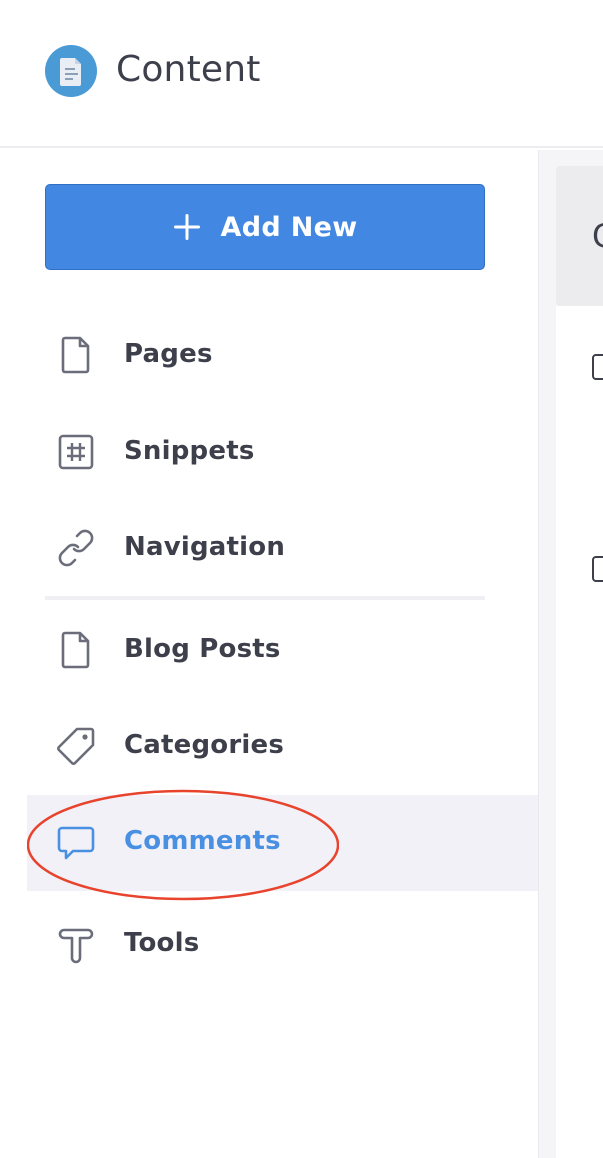 The width and height of the screenshot is (603, 1158). Describe the element at coordinates (202, 841) in the screenshot. I see `sidebar-item-label: Comments` at that location.